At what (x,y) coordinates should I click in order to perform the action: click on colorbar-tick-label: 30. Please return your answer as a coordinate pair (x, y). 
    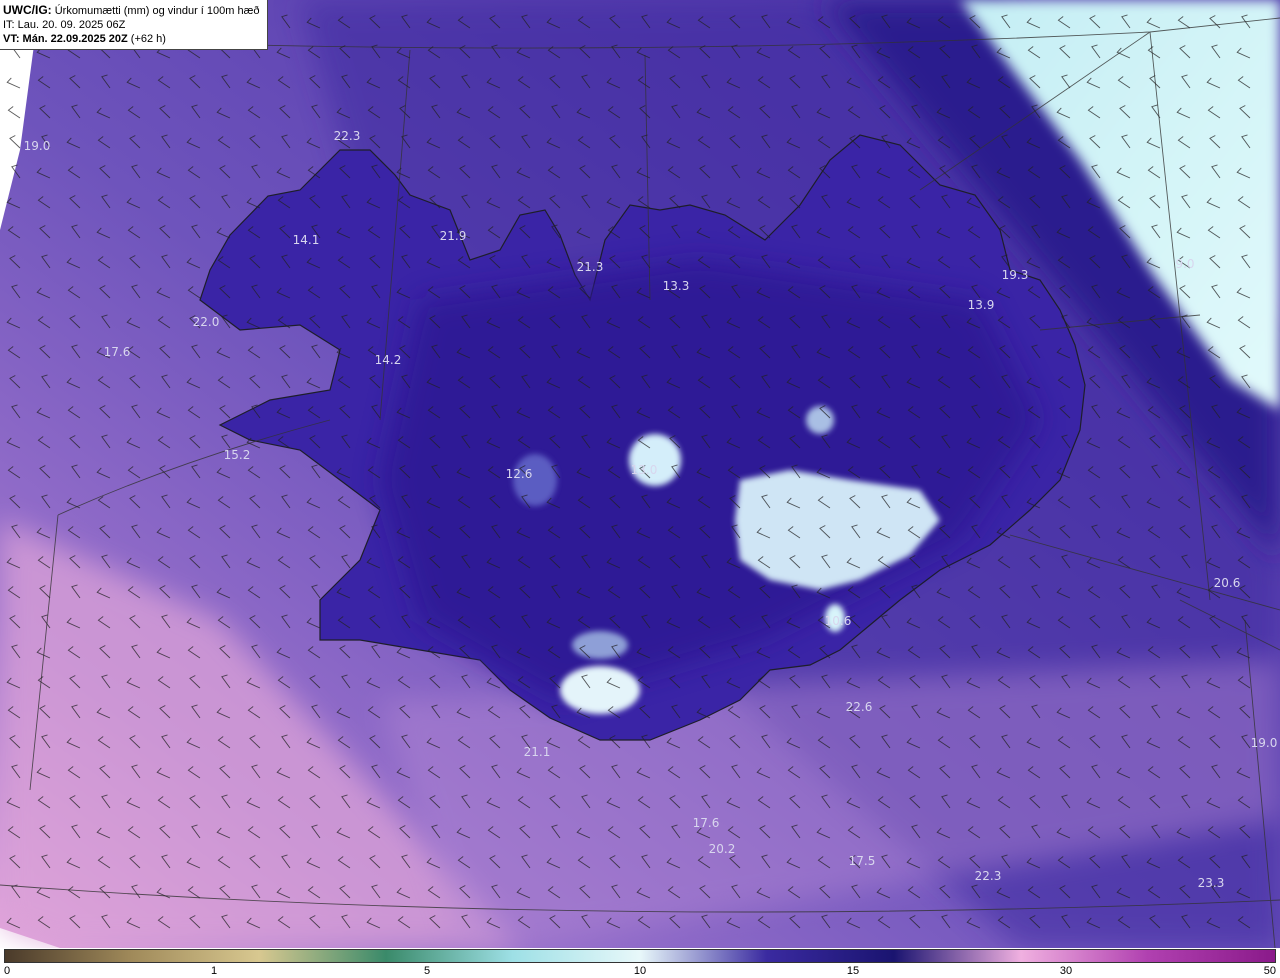
    Looking at the image, I should click on (1066, 971).